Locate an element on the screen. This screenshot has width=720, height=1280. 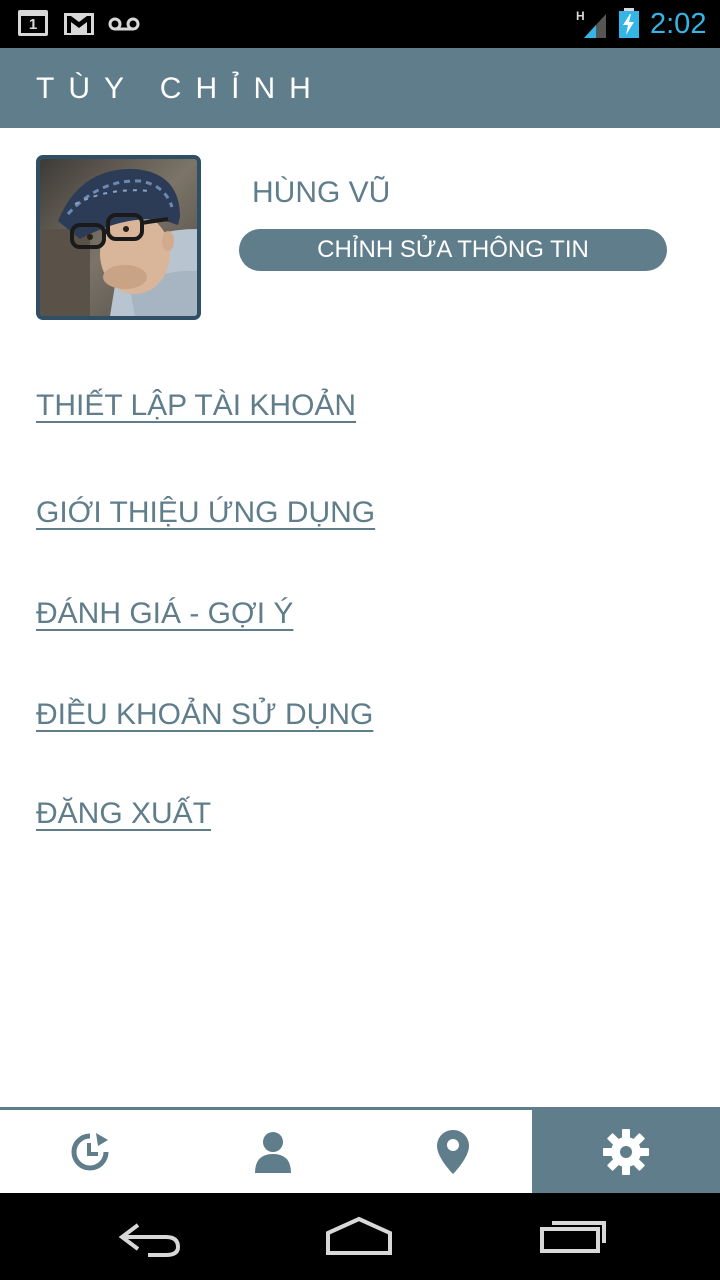
tab-profile is located at coordinates (273, 1151).